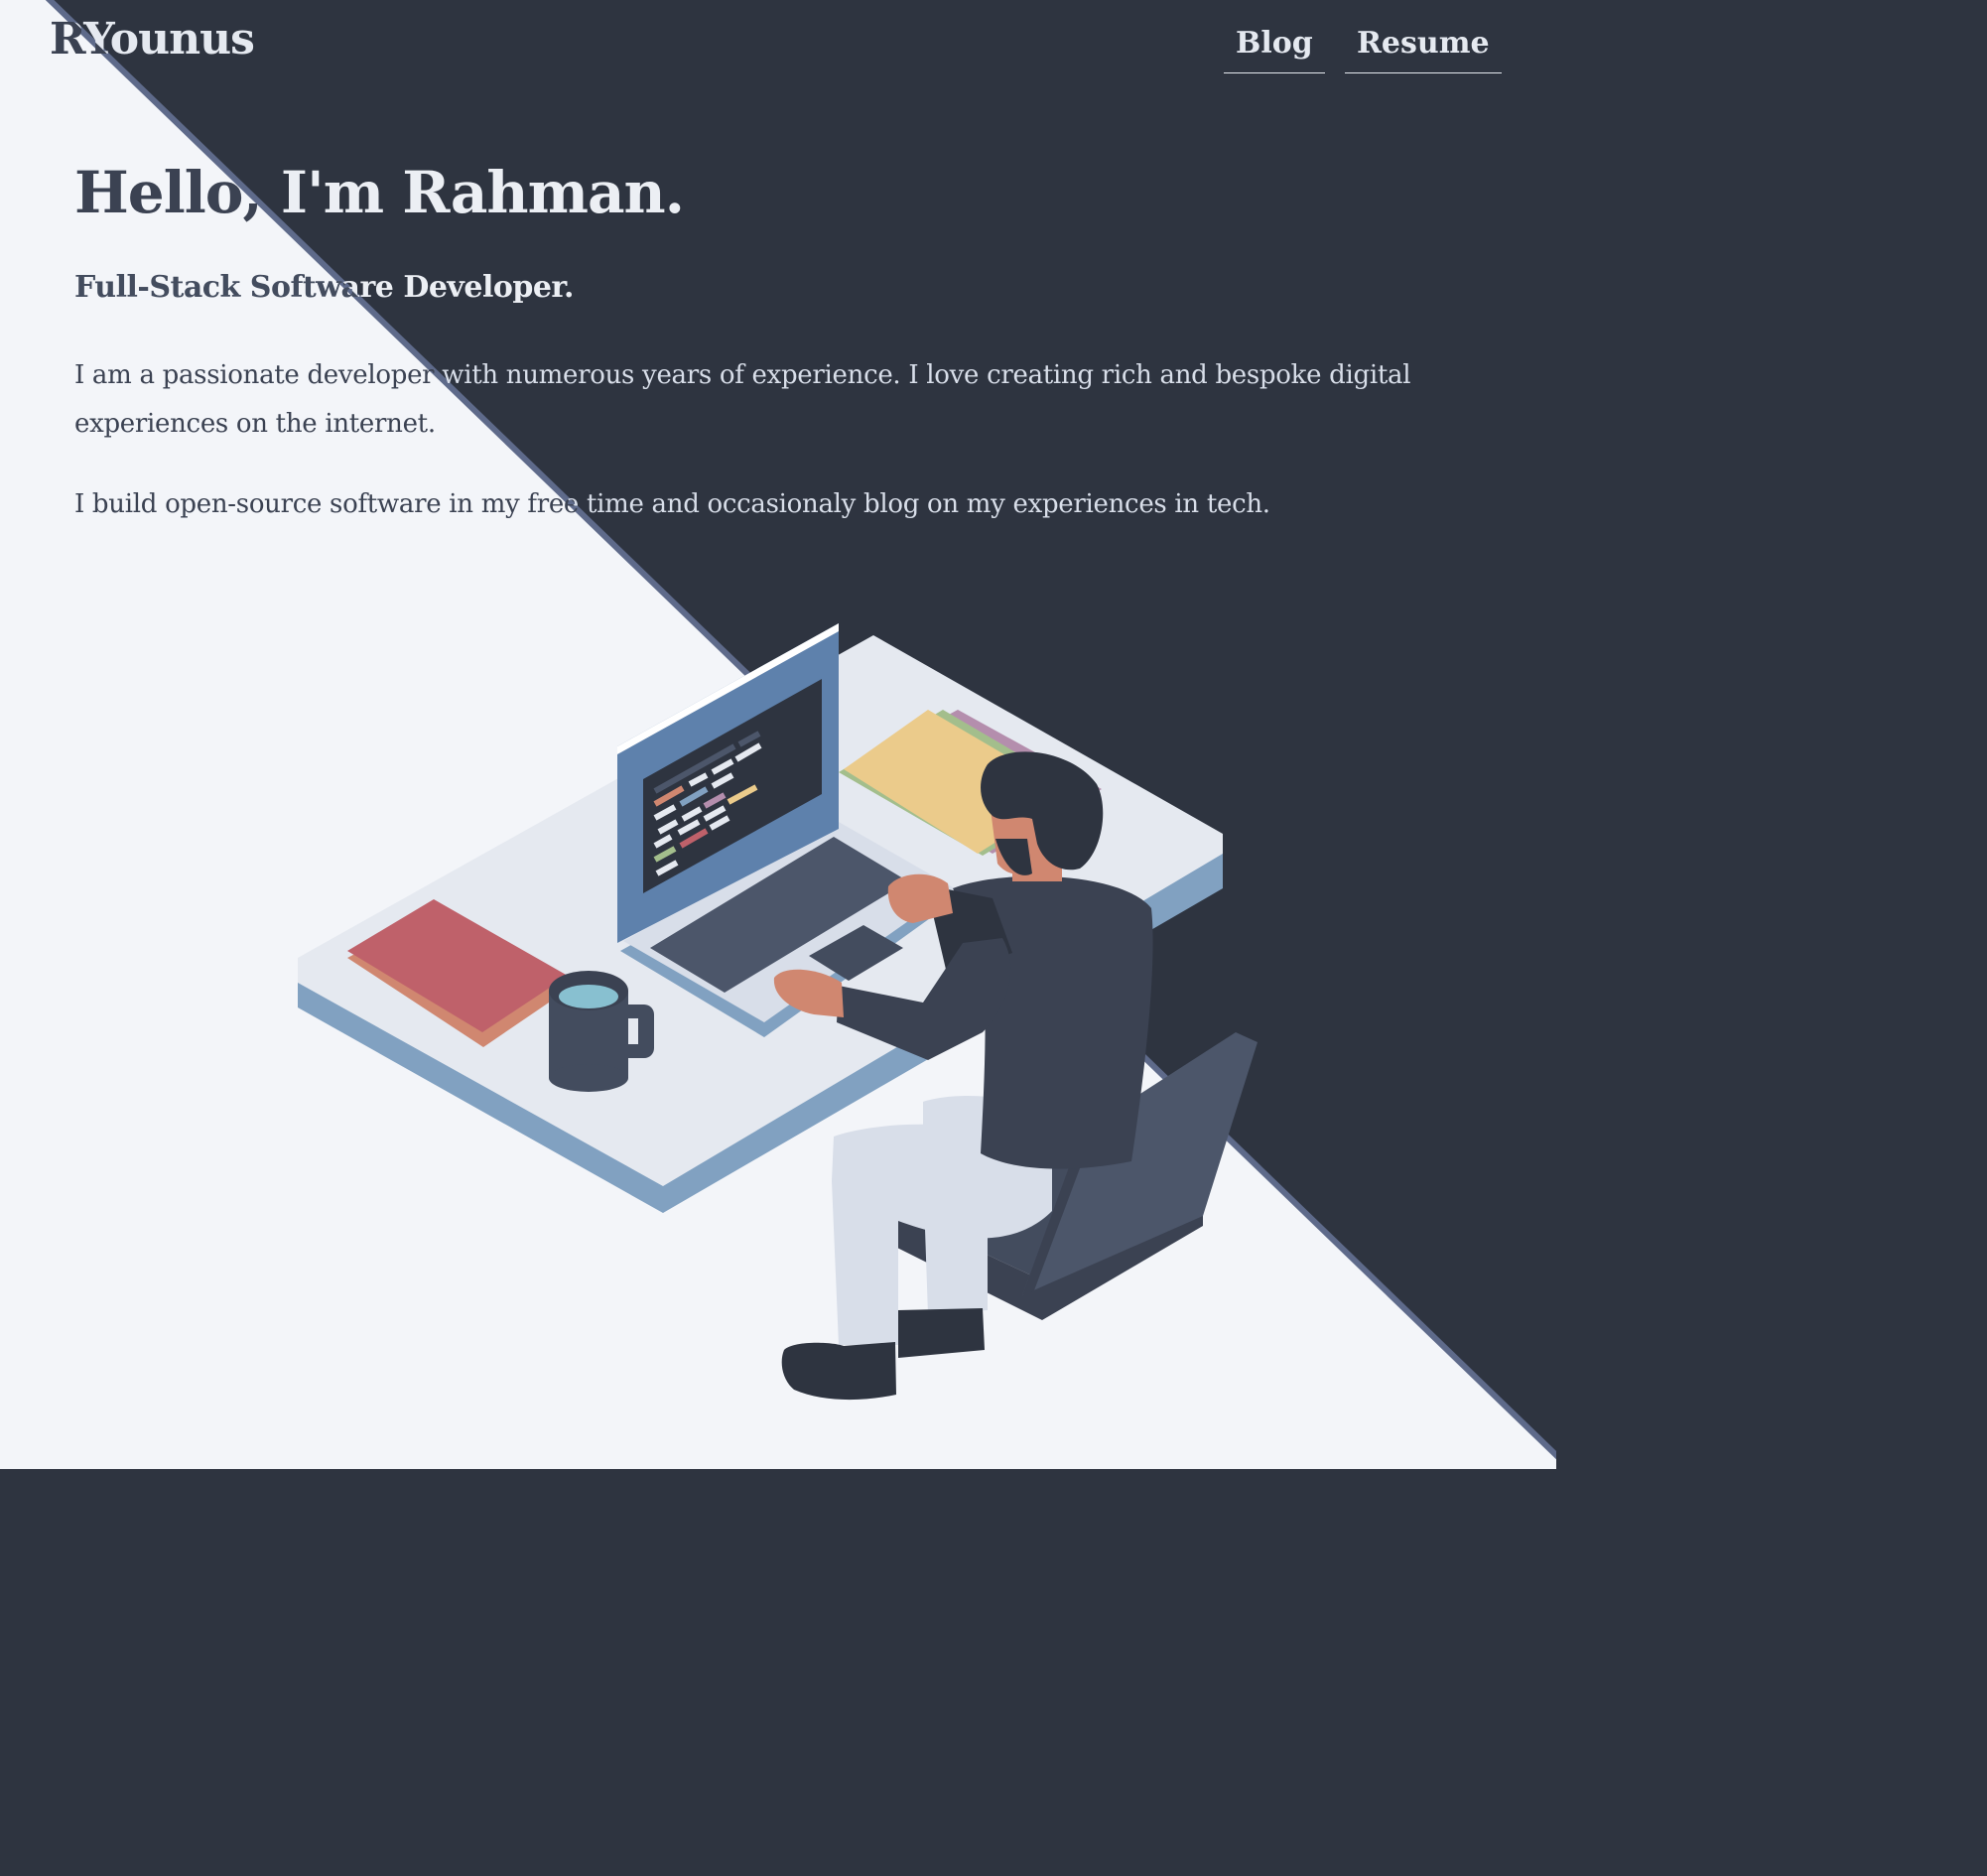  What do you see at coordinates (1423, 49) in the screenshot?
I see `nav-resume-link: Resume` at bounding box center [1423, 49].